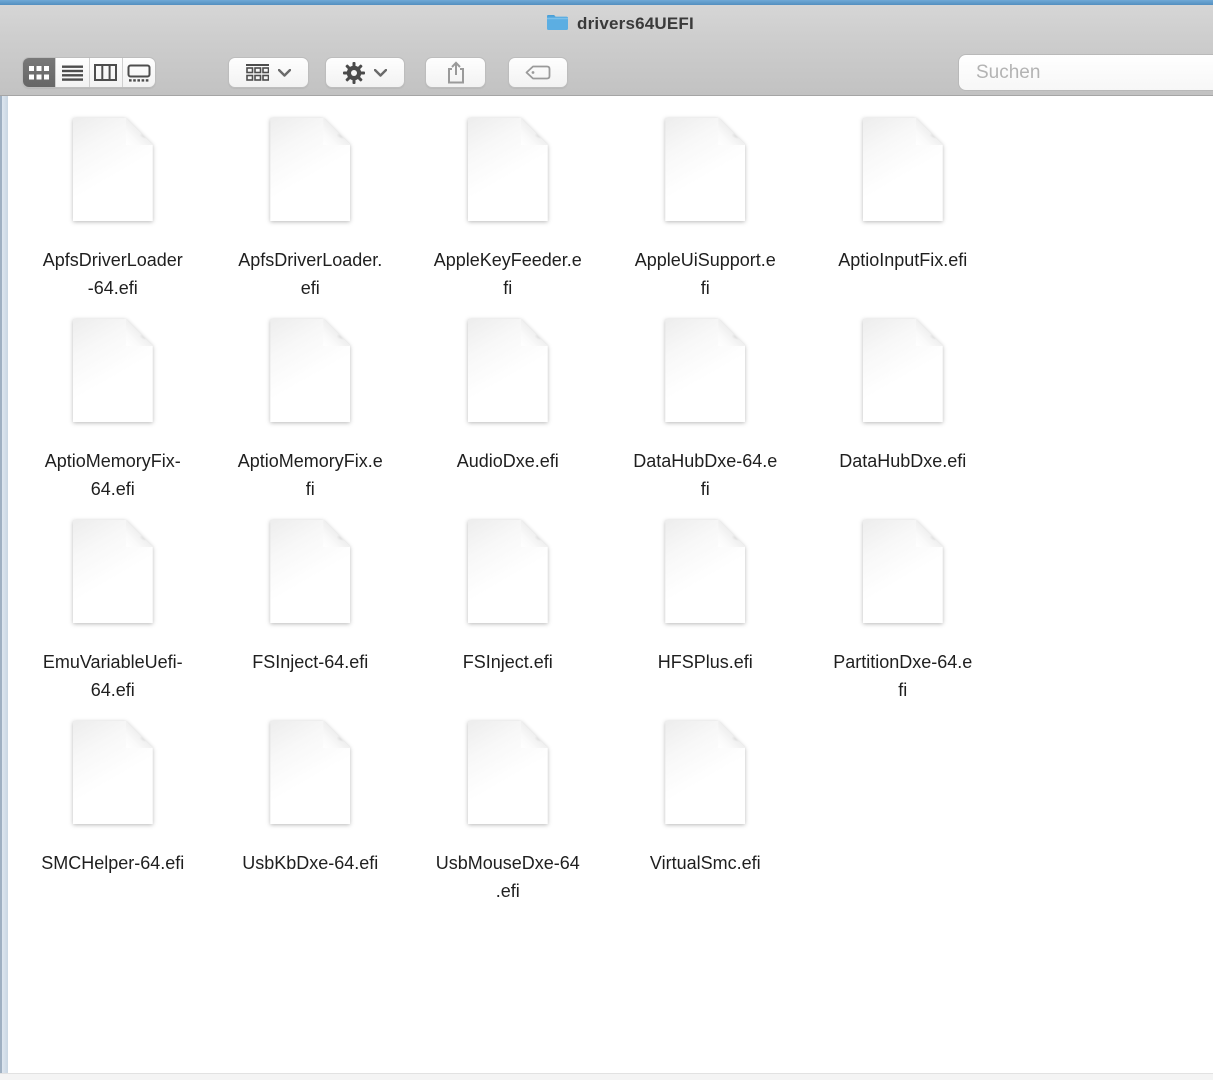 This screenshot has height=1080, width=1213. I want to click on file-item: UsbMouseDxe-64 .efi, so click(508, 800).